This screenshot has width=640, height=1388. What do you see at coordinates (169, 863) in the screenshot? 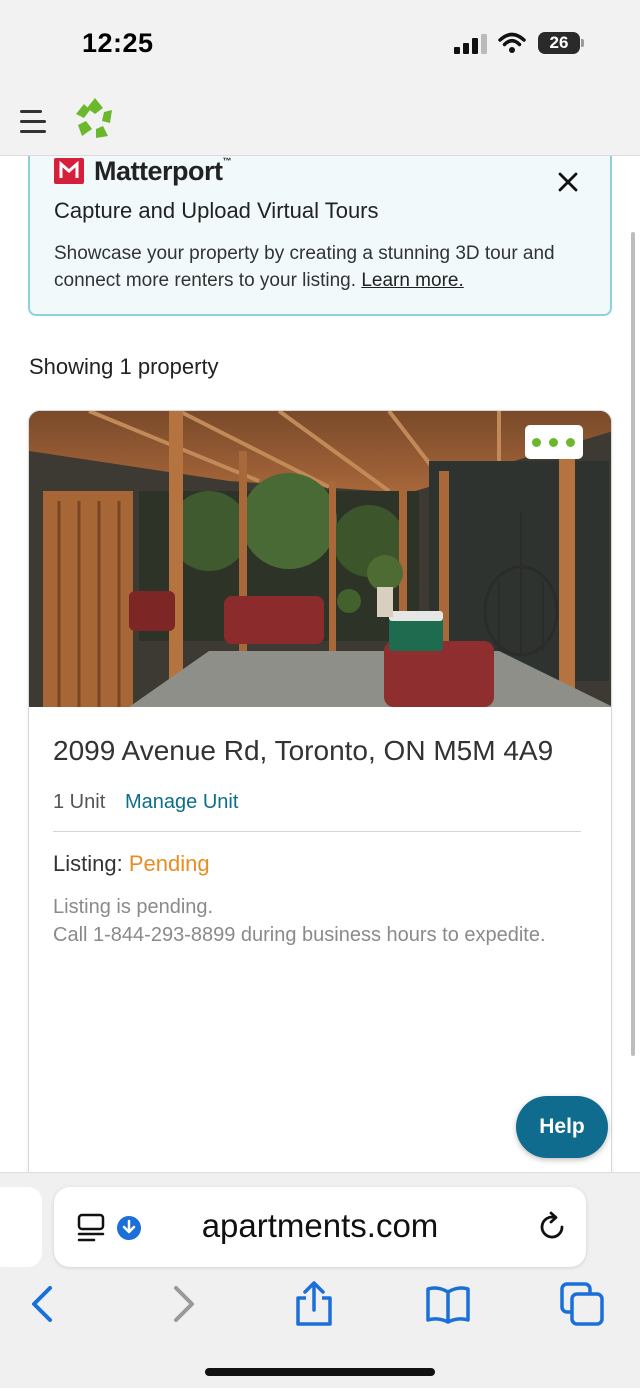
I see `listing-status-value: Pending` at bounding box center [169, 863].